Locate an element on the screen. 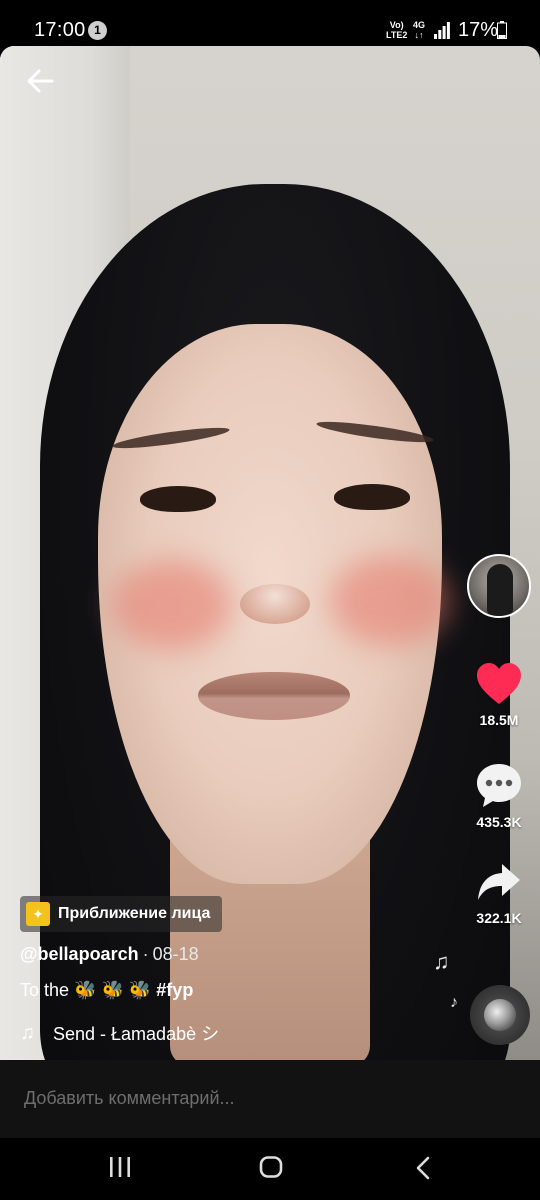  author-avatar is located at coordinates (499, 586).